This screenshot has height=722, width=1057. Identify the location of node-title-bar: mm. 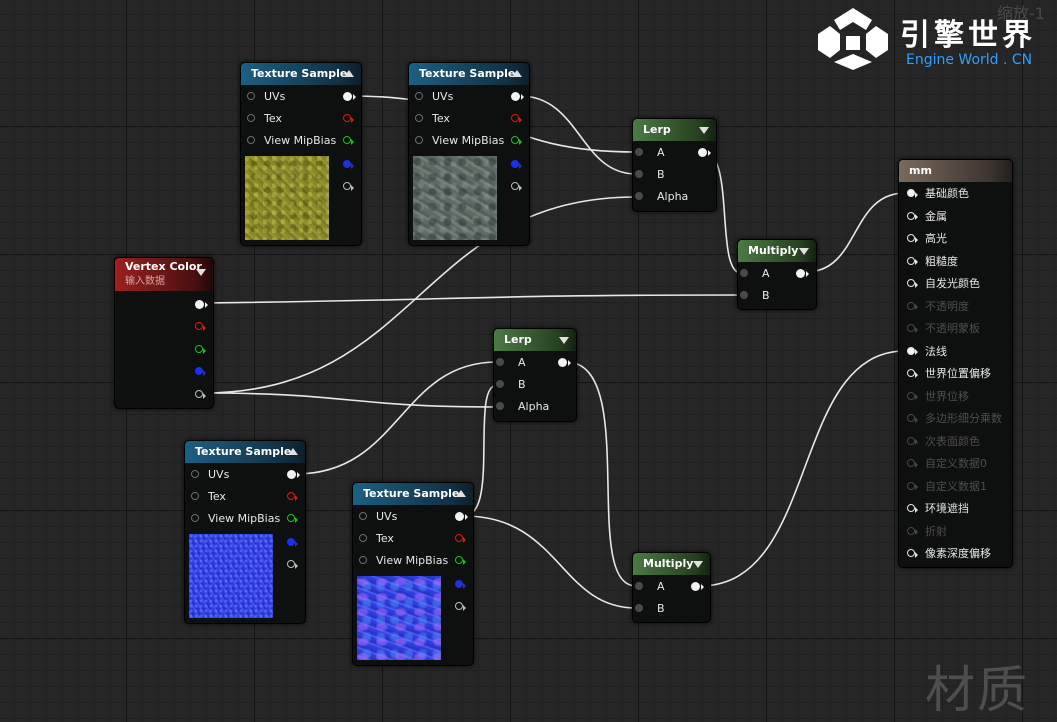
(955, 171).